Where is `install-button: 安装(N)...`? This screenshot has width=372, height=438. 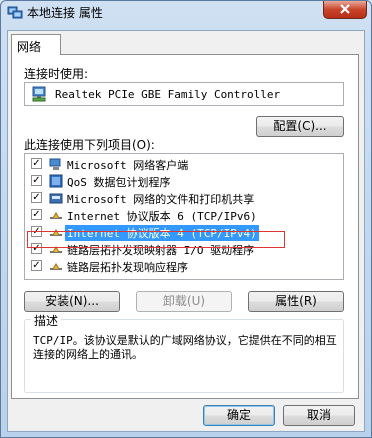 install-button: 安装(N)... is located at coordinates (72, 301).